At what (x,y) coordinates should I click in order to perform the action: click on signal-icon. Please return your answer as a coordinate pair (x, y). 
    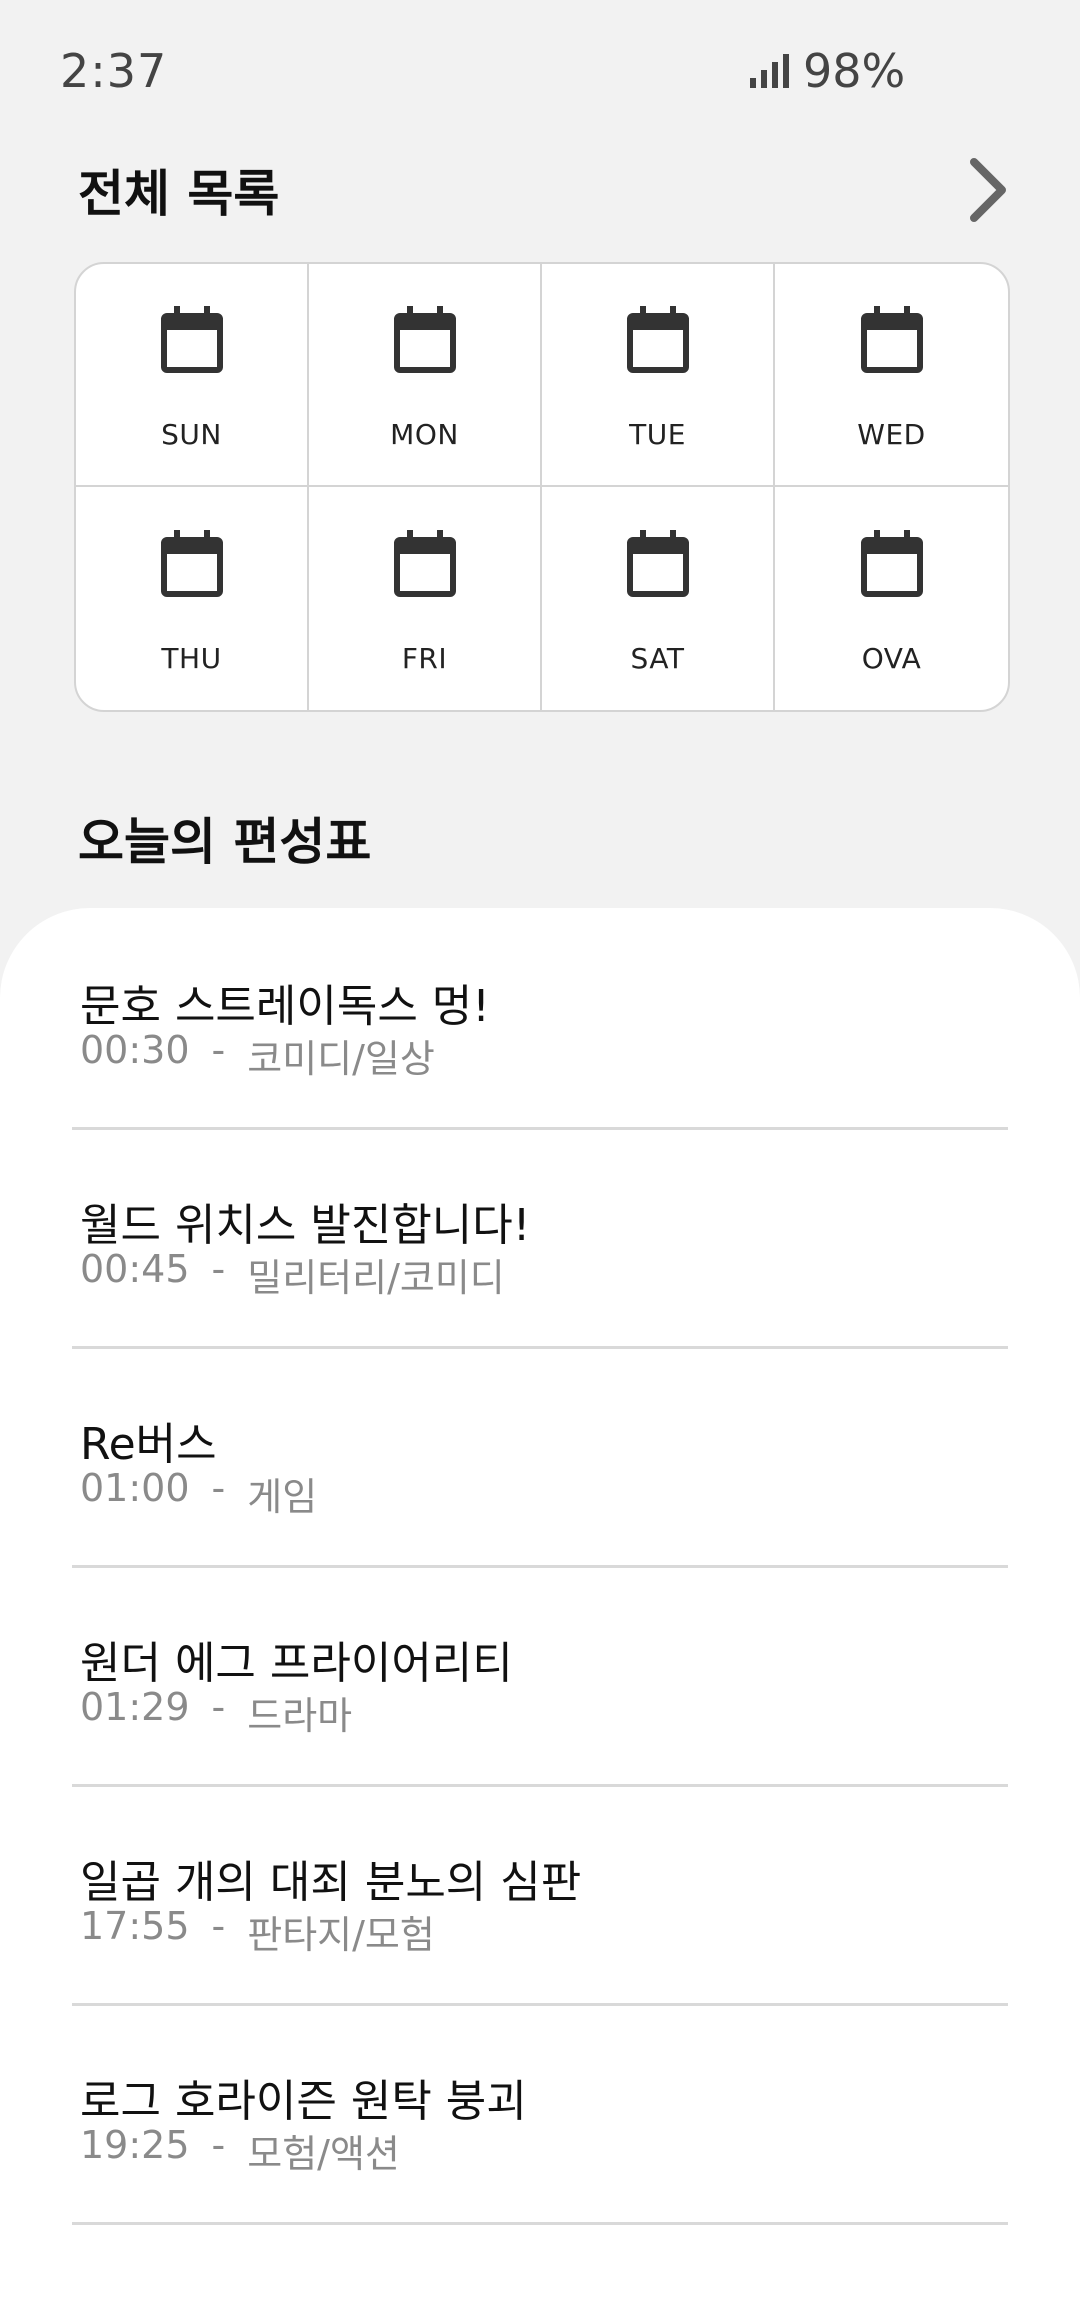
    Looking at the image, I should click on (769, 71).